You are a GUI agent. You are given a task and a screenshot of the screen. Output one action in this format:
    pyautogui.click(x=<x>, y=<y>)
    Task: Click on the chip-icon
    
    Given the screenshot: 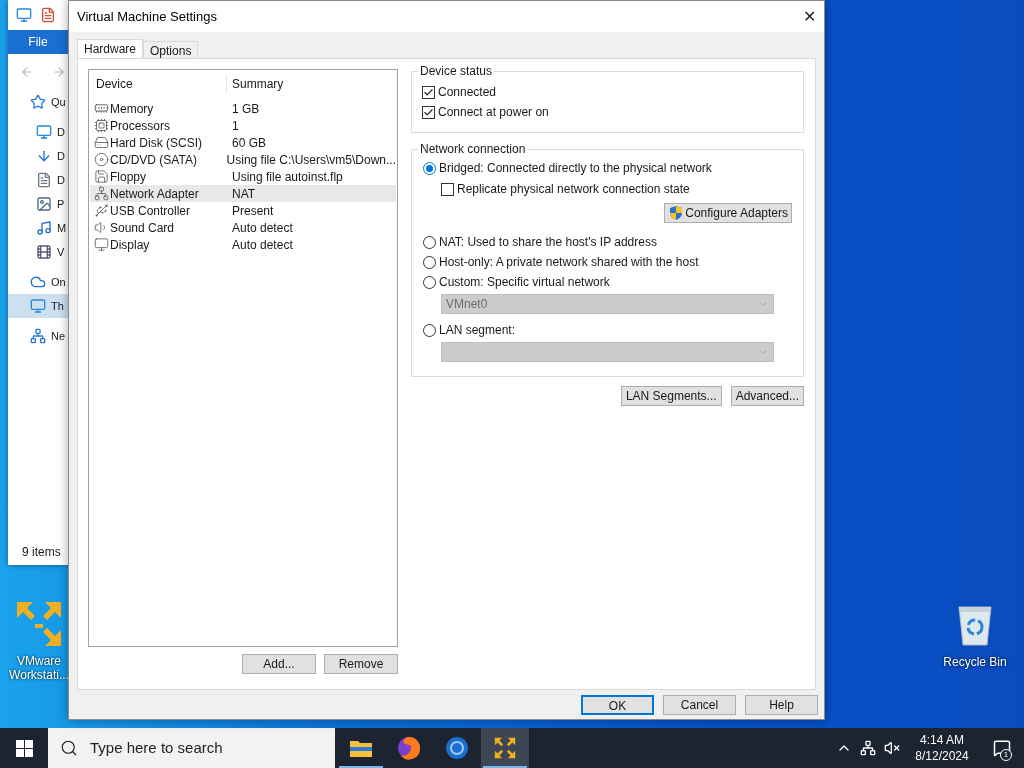 What is the action you would take?
    pyautogui.click(x=101, y=125)
    